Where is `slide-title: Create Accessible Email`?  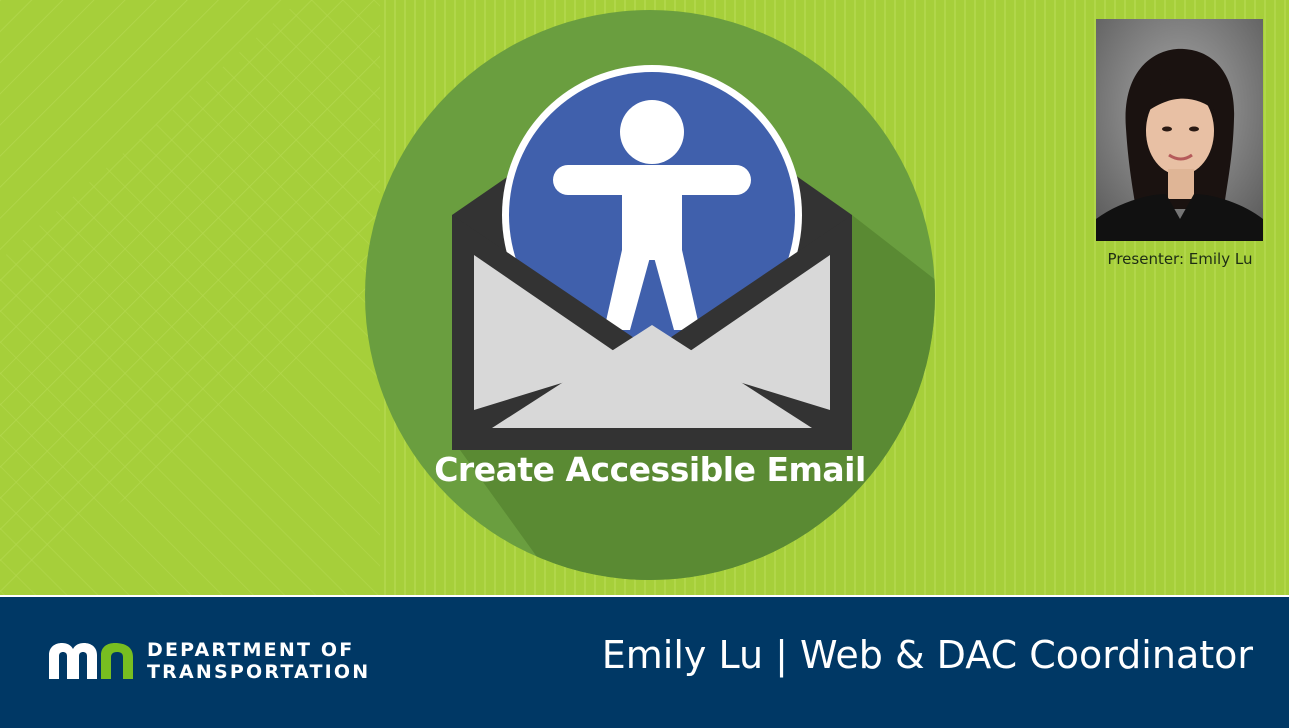
slide-title: Create Accessible Email is located at coordinates (650, 469).